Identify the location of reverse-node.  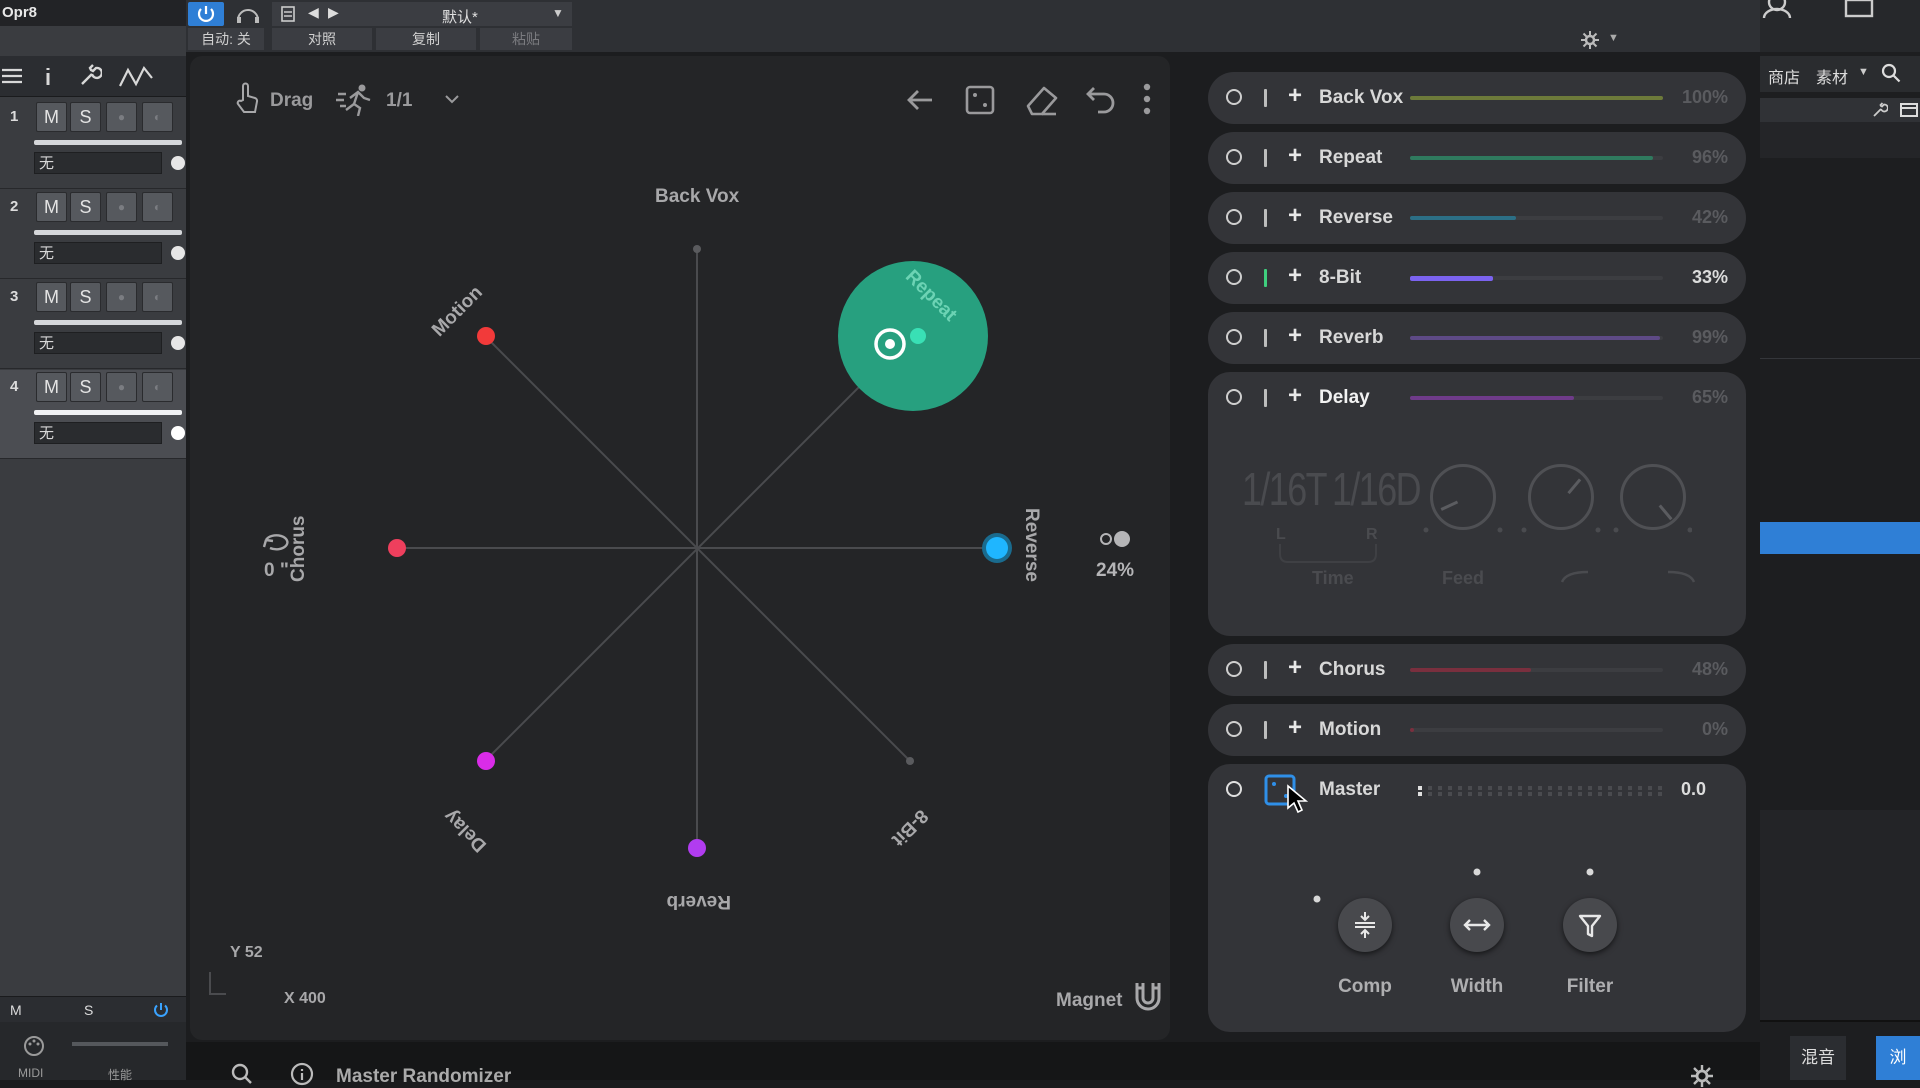
(997, 548).